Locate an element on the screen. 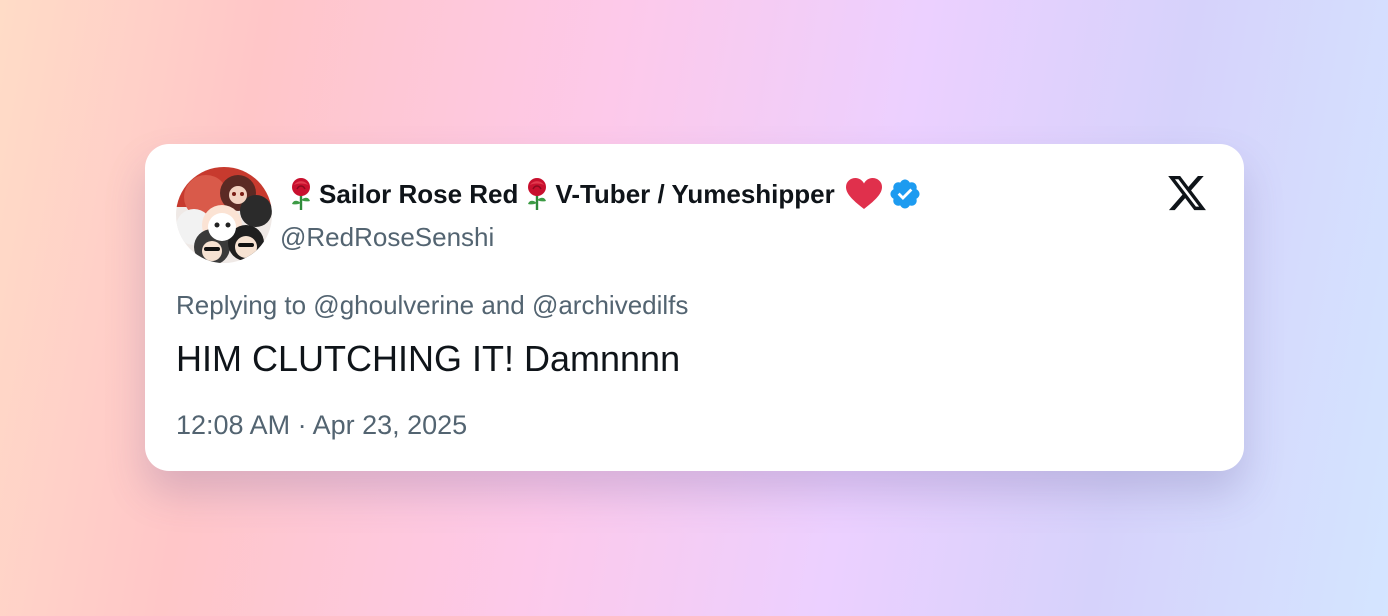 This screenshot has width=1388, height=616. author-handle: @RedRoseSenshi is located at coordinates (387, 237).